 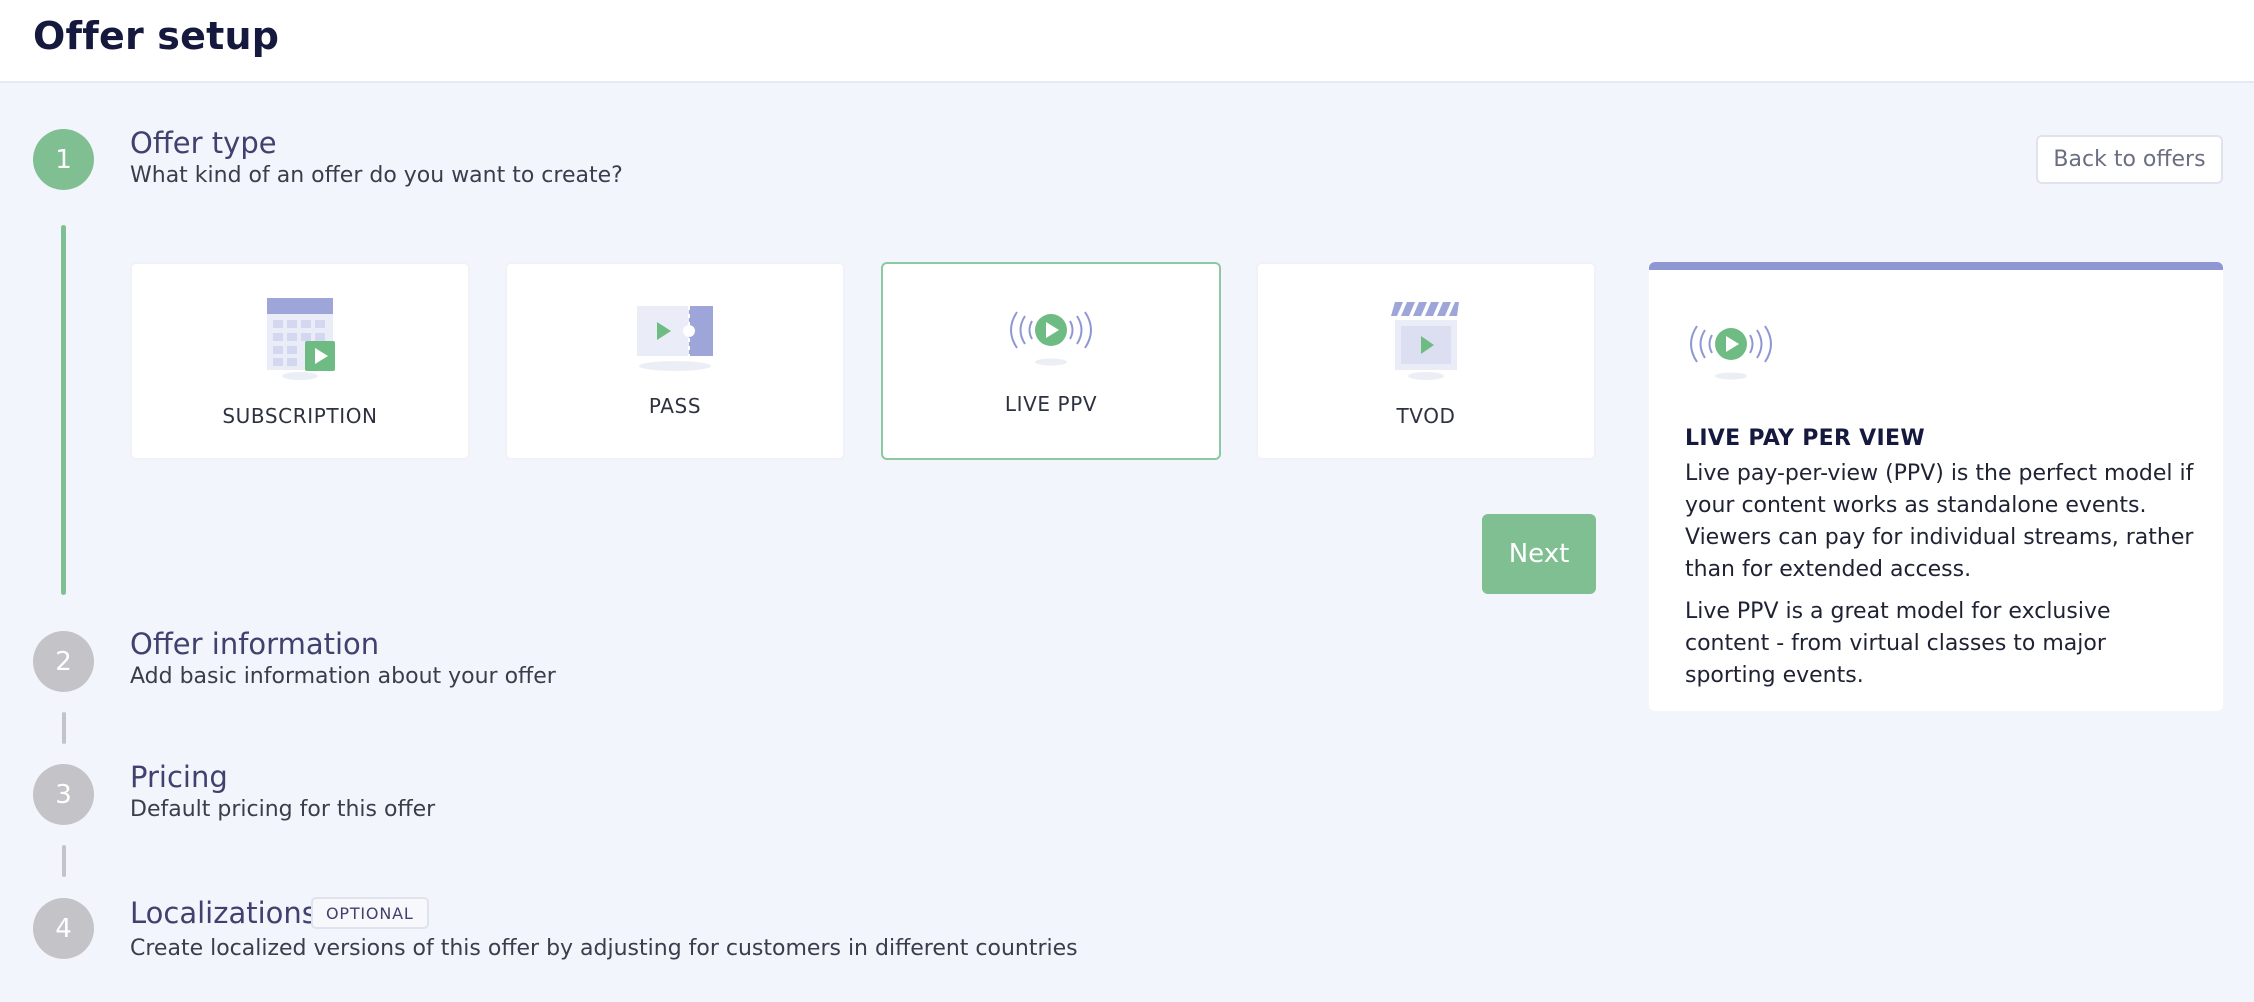 What do you see at coordinates (63, 410) in the screenshot?
I see `step-1-connector` at bounding box center [63, 410].